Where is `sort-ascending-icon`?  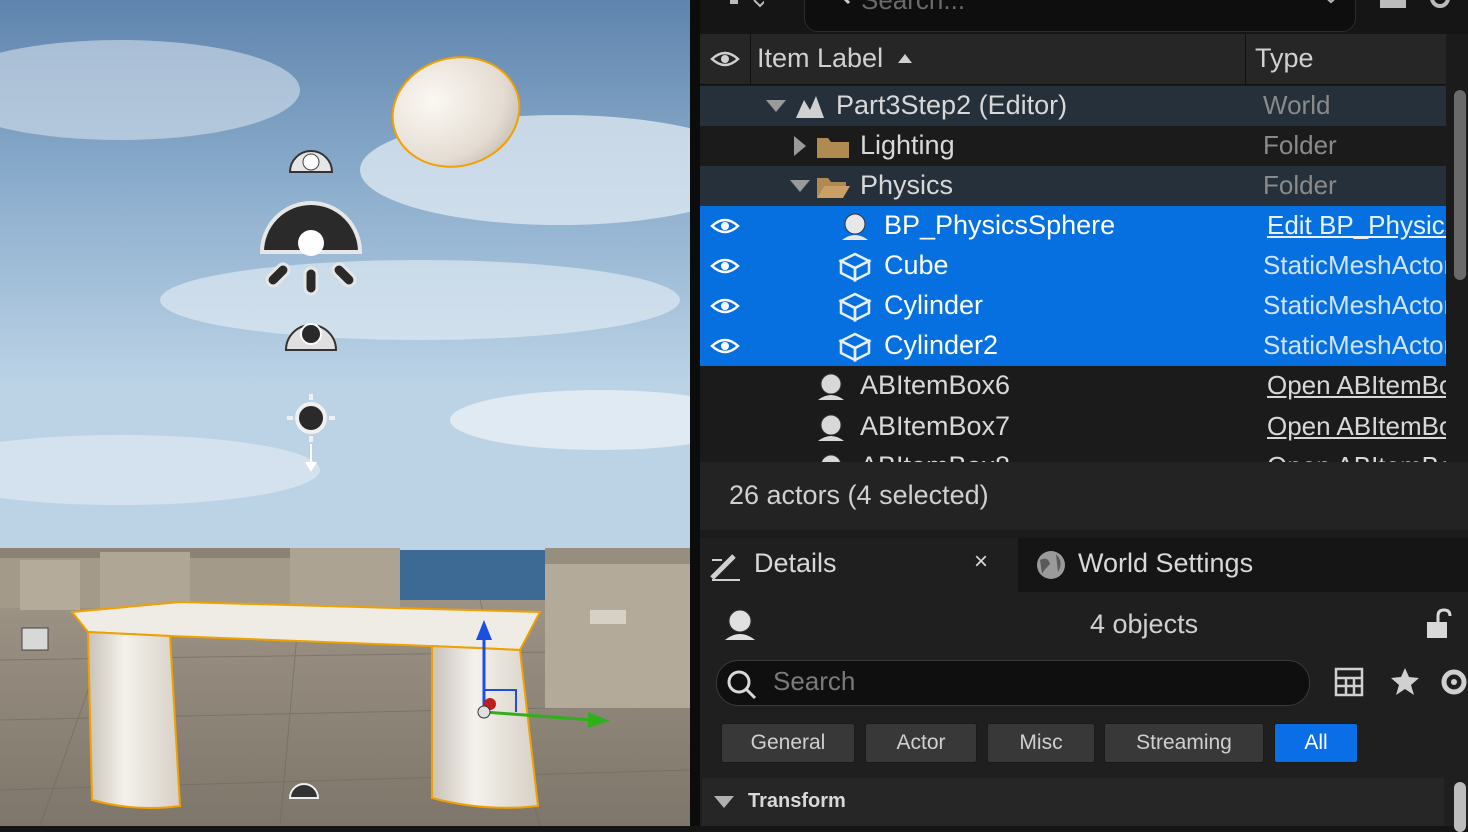 sort-ascending-icon is located at coordinates (905, 58).